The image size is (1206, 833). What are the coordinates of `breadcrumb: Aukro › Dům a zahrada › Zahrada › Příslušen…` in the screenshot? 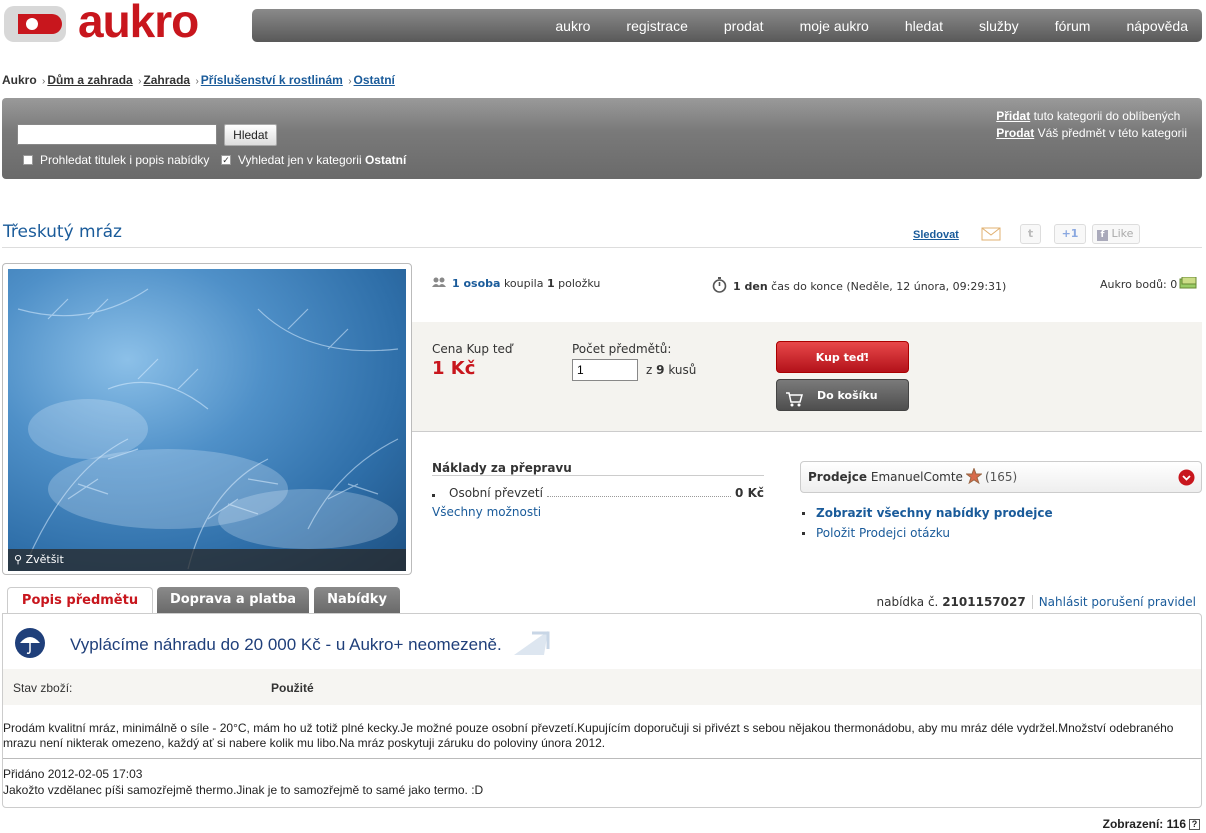 It's located at (198, 80).